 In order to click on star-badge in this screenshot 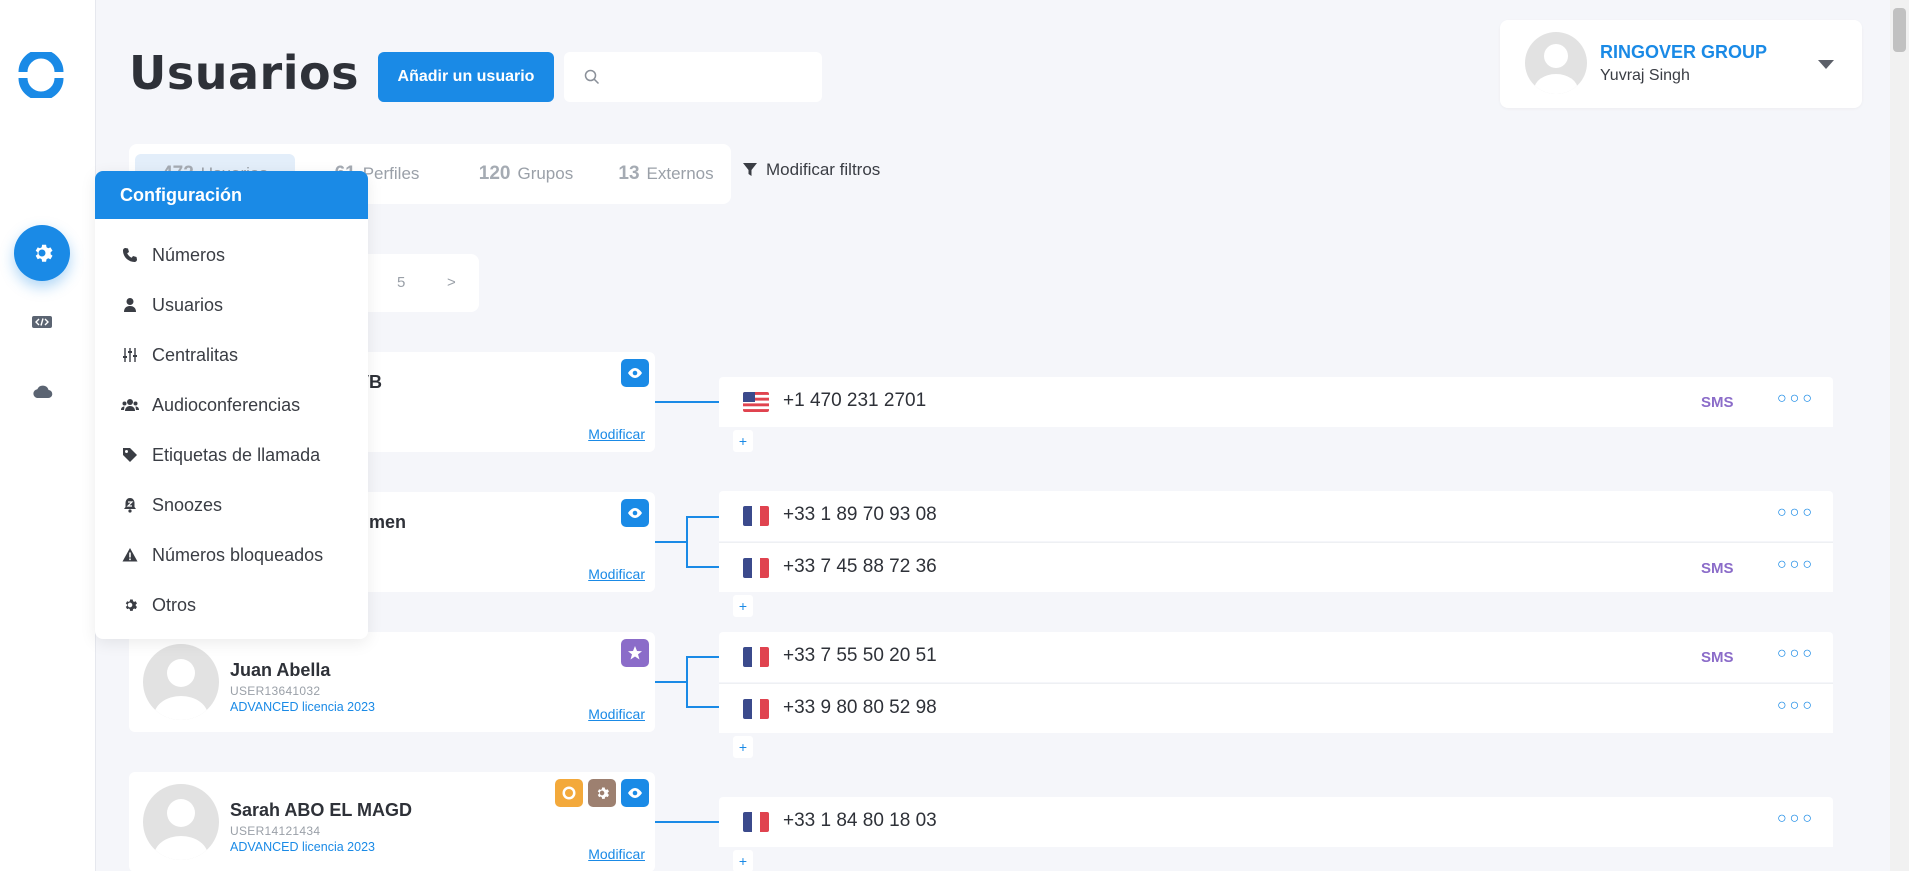, I will do `click(635, 653)`.